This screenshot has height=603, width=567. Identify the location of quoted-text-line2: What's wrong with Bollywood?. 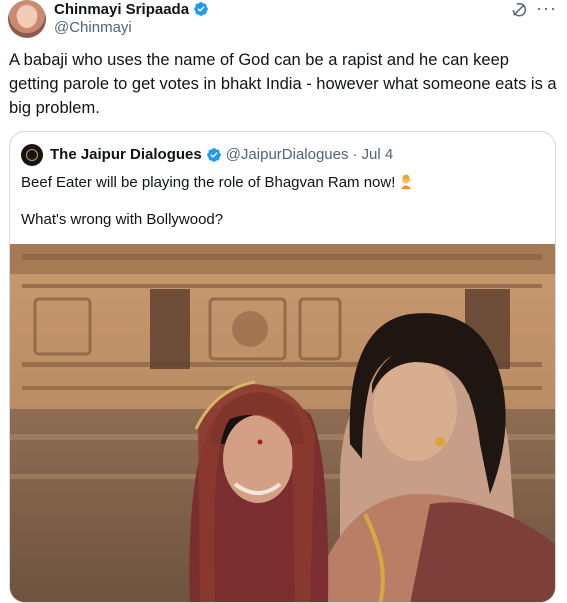
(122, 219).